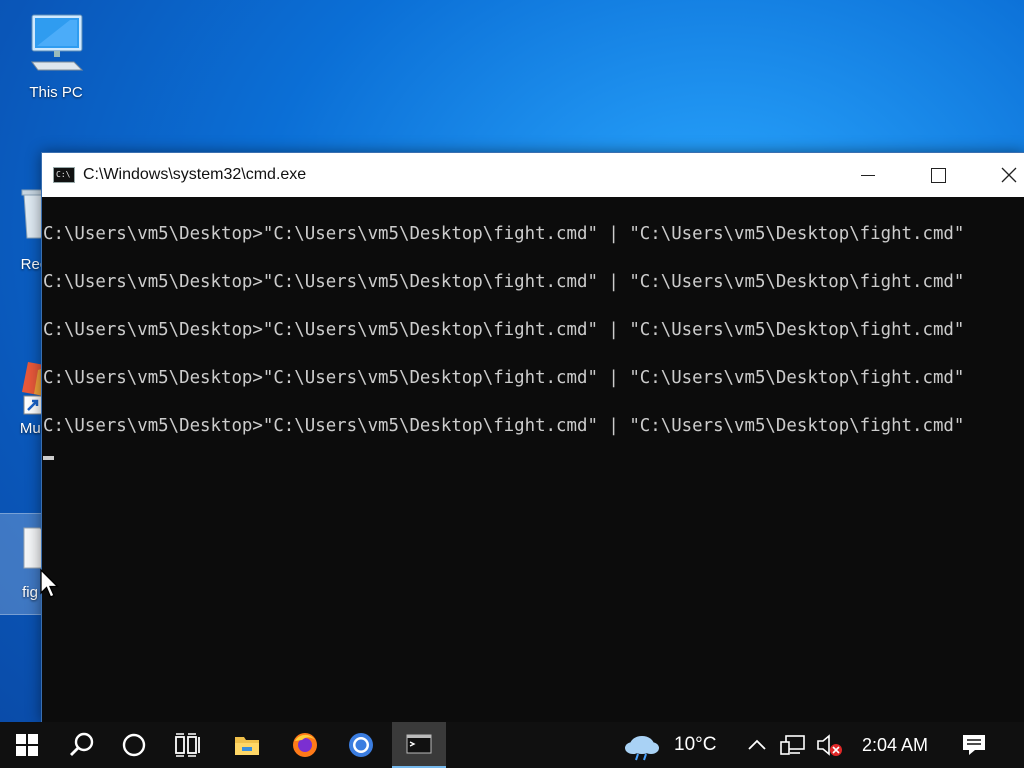 The height and width of the screenshot is (768, 1024). What do you see at coordinates (50, 583) in the screenshot?
I see `mouse-pointer-icon` at bounding box center [50, 583].